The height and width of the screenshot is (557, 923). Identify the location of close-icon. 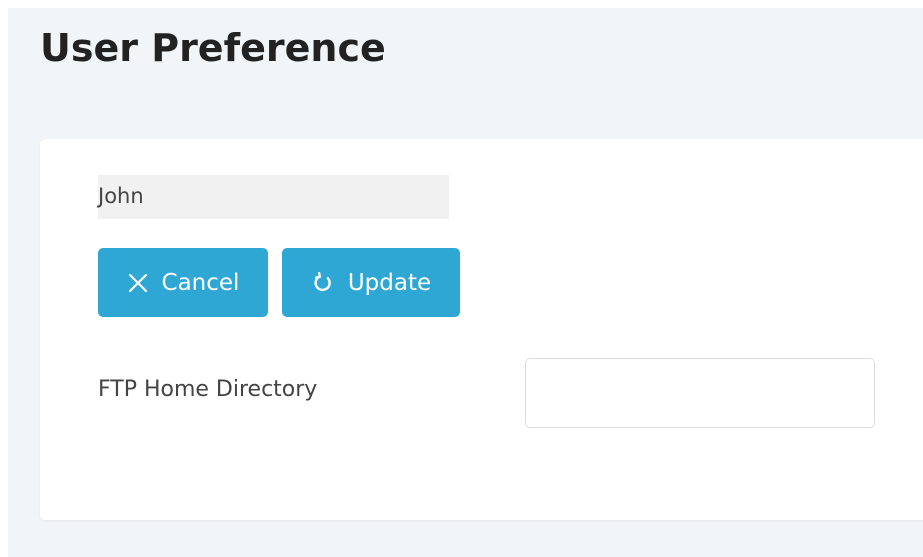
(138, 283).